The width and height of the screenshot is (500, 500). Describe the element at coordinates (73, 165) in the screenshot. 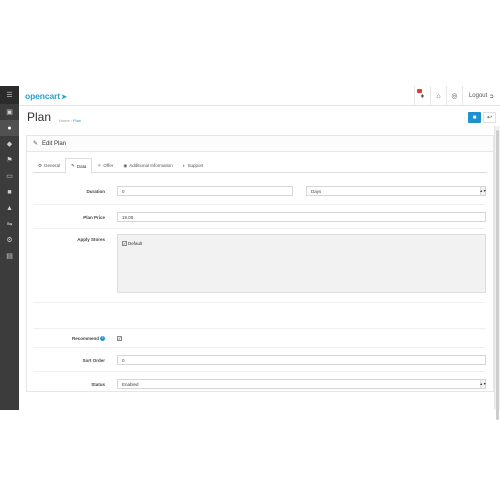

I see `wrench-icon: ✎` at that location.